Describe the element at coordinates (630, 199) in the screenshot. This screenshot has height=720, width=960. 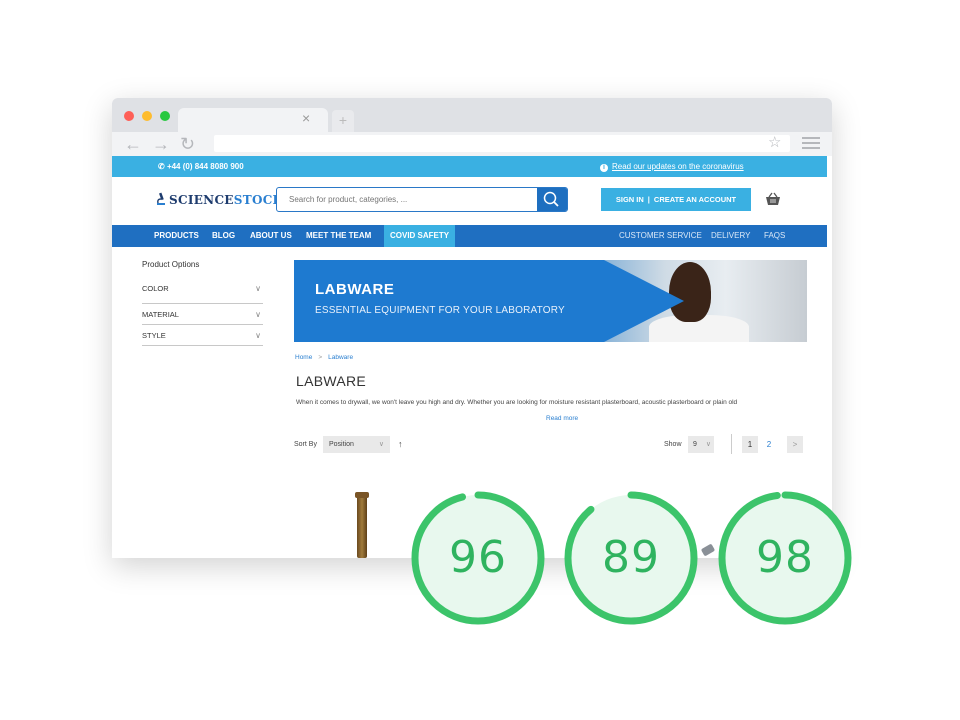
I see `sign-in-link: SIGN IN` at that location.